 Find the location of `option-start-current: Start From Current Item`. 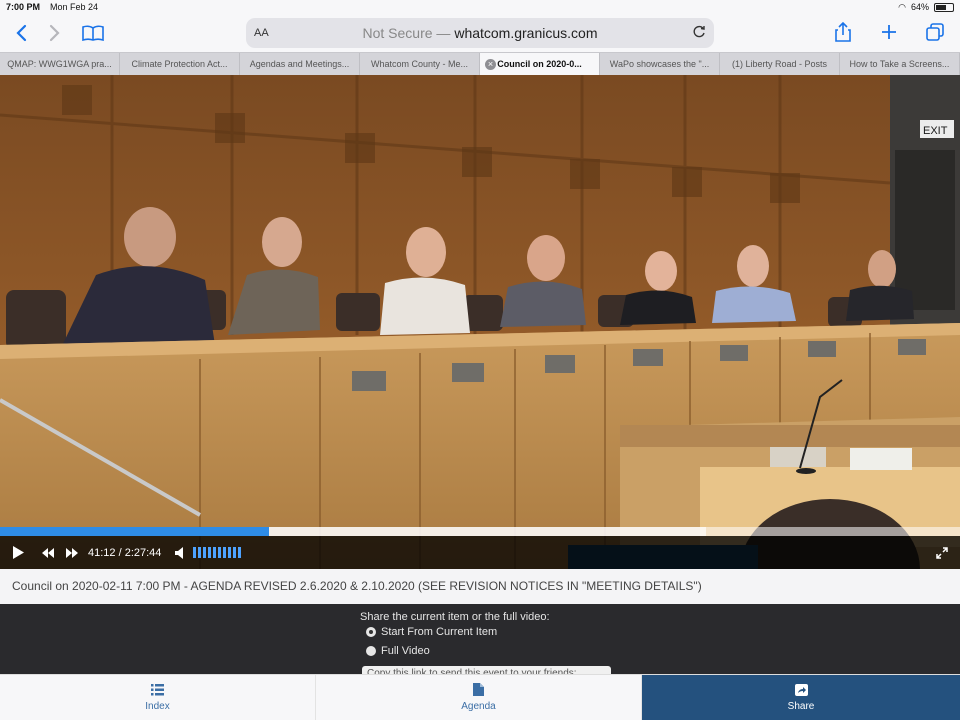

option-start-current: Start From Current Item is located at coordinates (431, 632).